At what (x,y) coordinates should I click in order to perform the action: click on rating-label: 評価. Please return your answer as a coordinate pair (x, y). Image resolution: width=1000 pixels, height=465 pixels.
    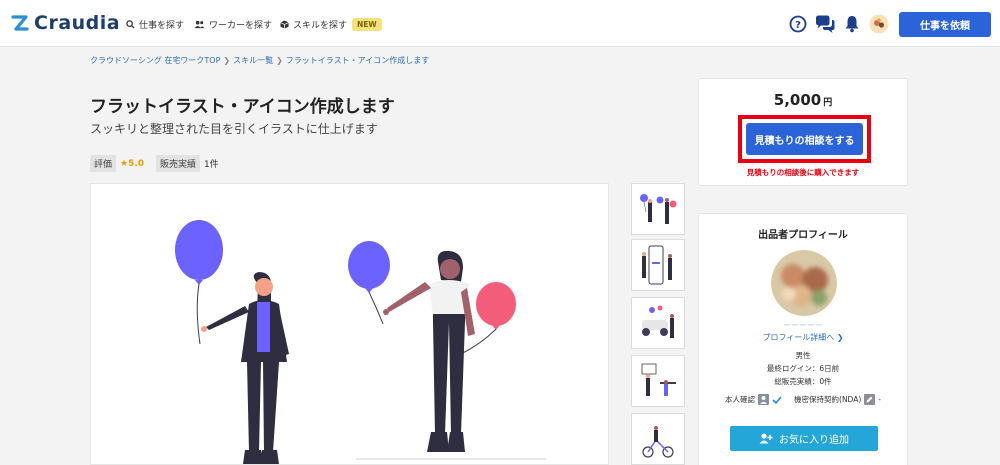
    Looking at the image, I should click on (103, 163).